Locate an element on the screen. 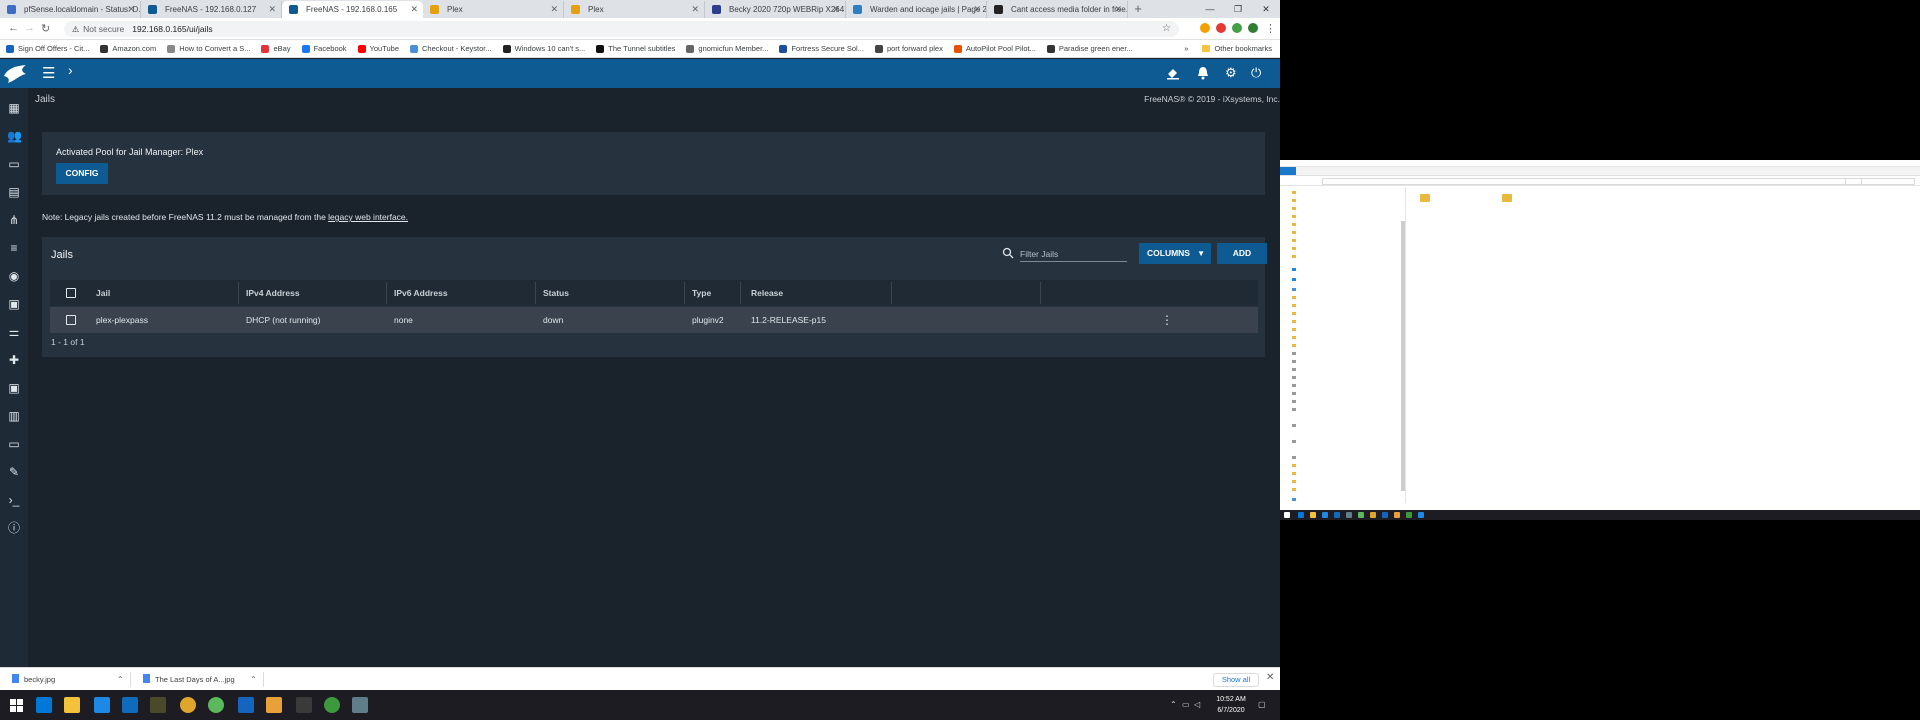 The width and height of the screenshot is (1920, 720). storage-icon: ≡ is located at coordinates (14, 248).